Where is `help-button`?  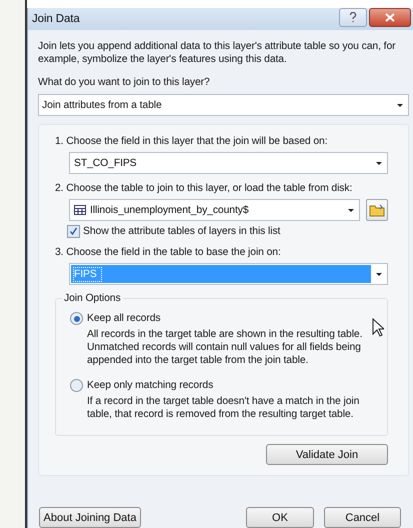
help-button is located at coordinates (353, 17).